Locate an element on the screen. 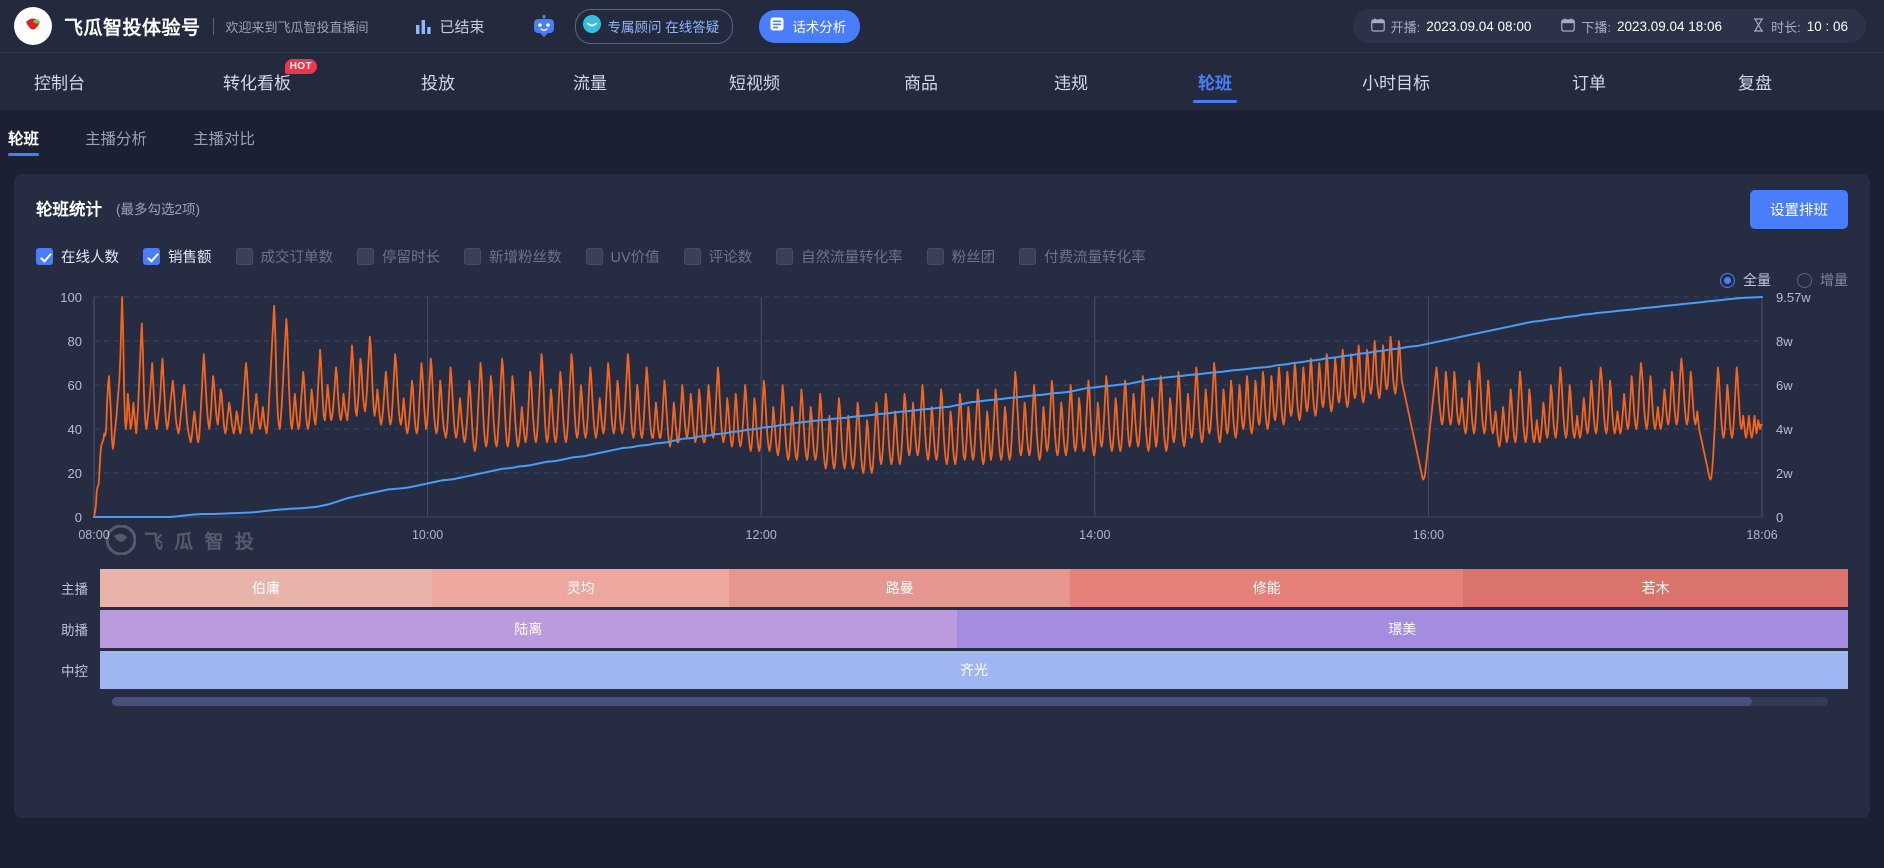 The image size is (1884, 868). hot-badge: HOT is located at coordinates (300, 66).